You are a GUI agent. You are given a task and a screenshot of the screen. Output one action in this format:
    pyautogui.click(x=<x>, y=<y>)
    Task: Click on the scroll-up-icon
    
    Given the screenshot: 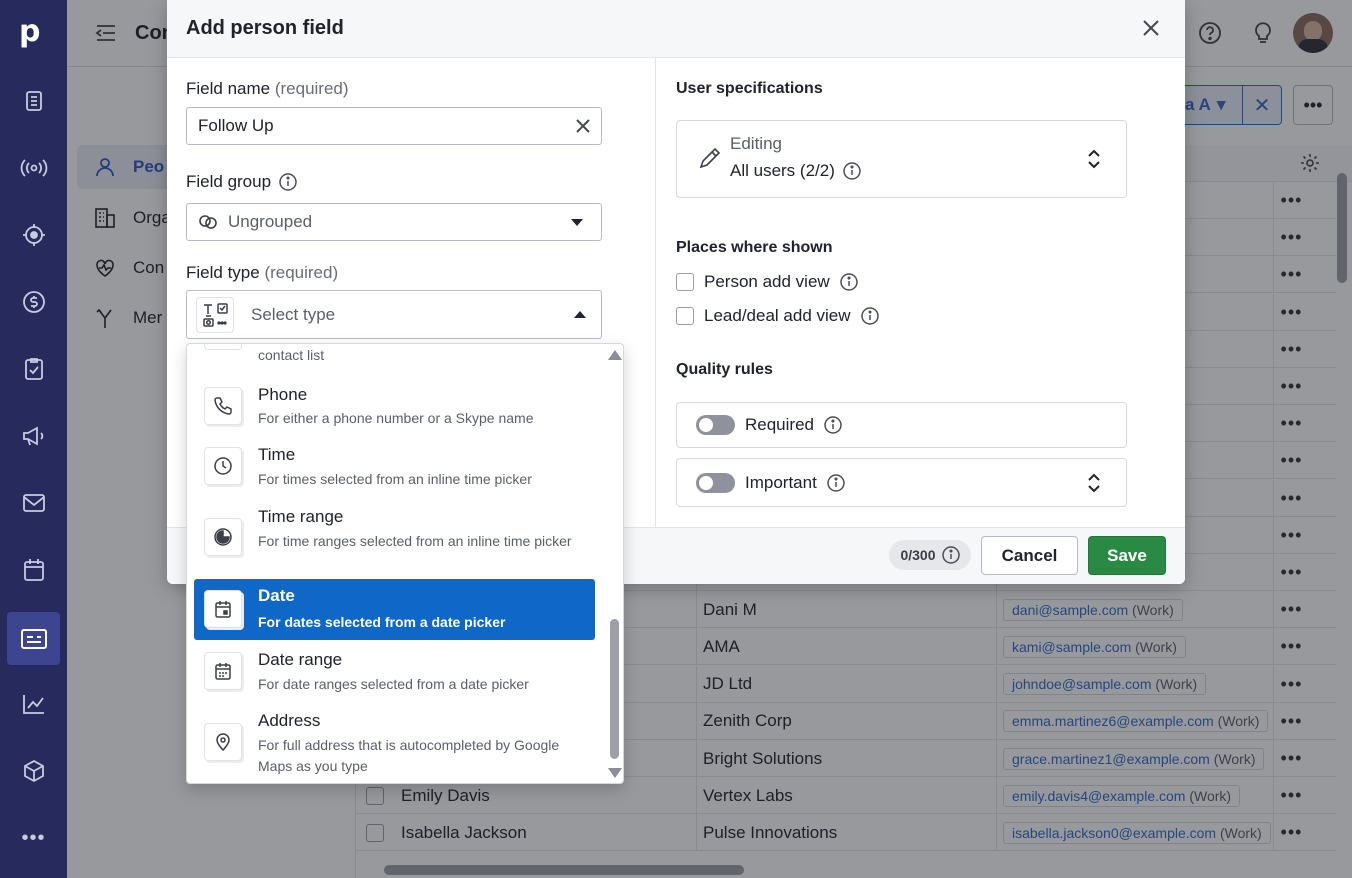 What is the action you would take?
    pyautogui.click(x=615, y=355)
    